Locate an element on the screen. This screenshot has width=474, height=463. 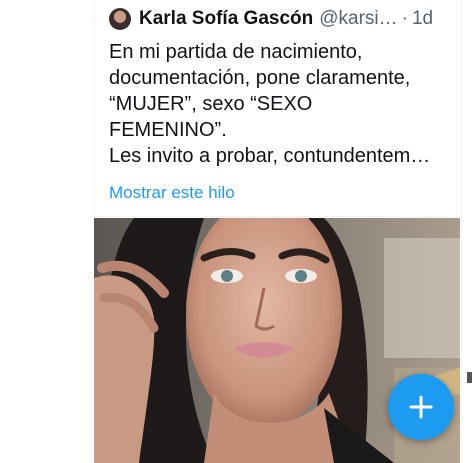
divider is located at coordinates (278, 216).